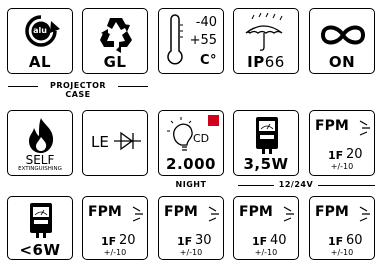 Image resolution: width=379 pixels, height=261 pixels. I want to click on projector-caption-line2: CASE, so click(78, 94).